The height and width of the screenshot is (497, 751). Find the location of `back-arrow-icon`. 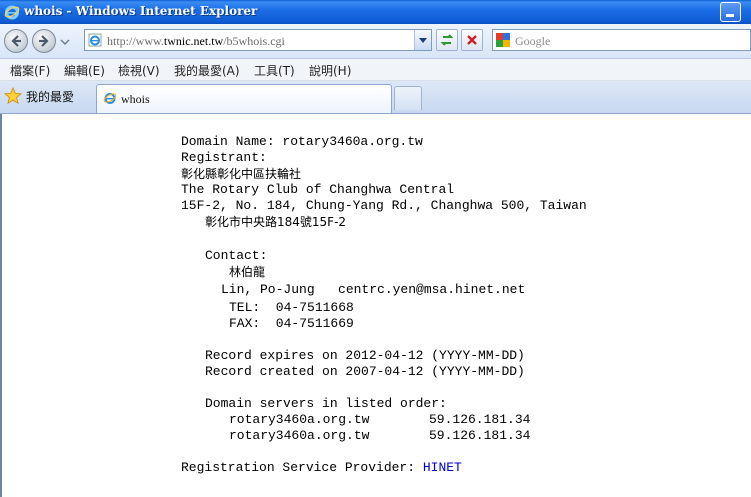

back-arrow-icon is located at coordinates (16, 41).